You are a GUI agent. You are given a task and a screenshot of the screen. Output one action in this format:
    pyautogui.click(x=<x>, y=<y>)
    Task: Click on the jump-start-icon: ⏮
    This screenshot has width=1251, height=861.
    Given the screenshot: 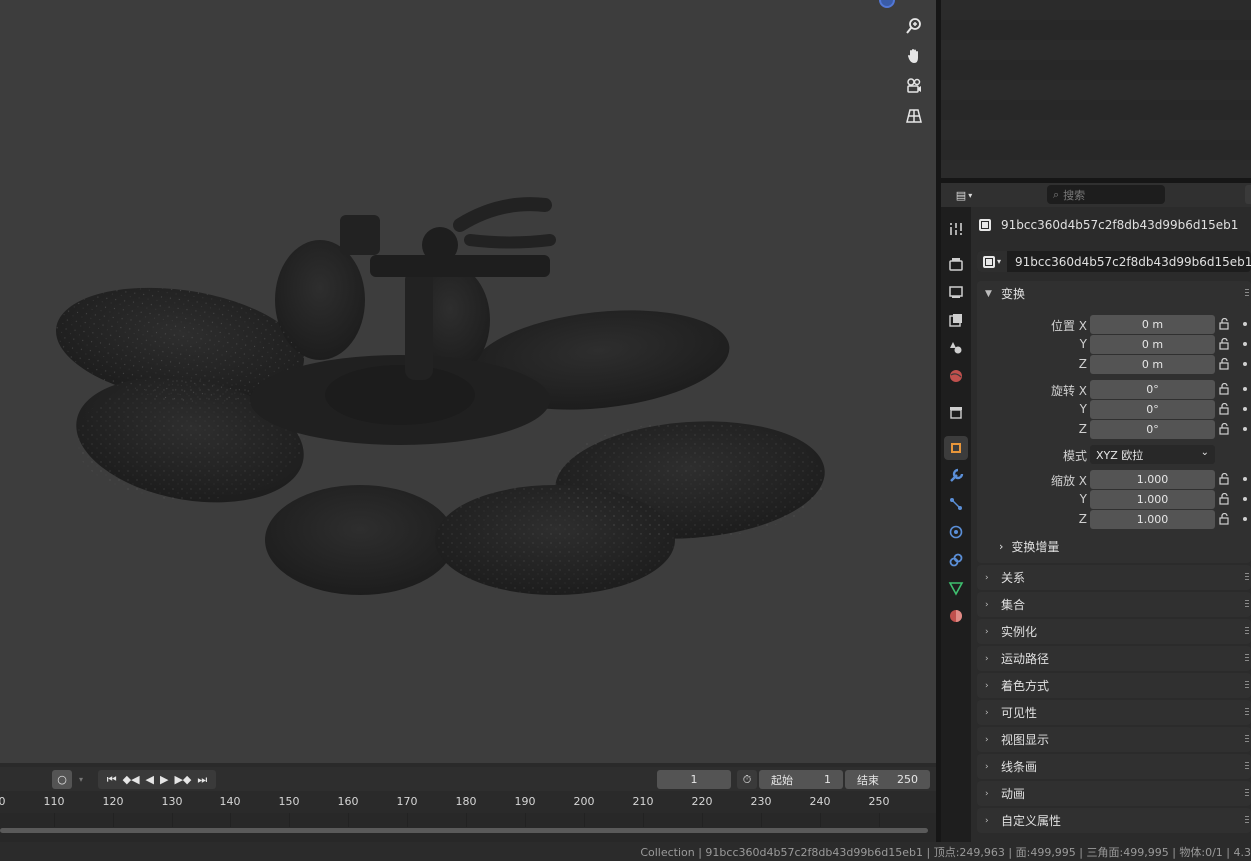 What is the action you would take?
    pyautogui.click(x=112, y=780)
    